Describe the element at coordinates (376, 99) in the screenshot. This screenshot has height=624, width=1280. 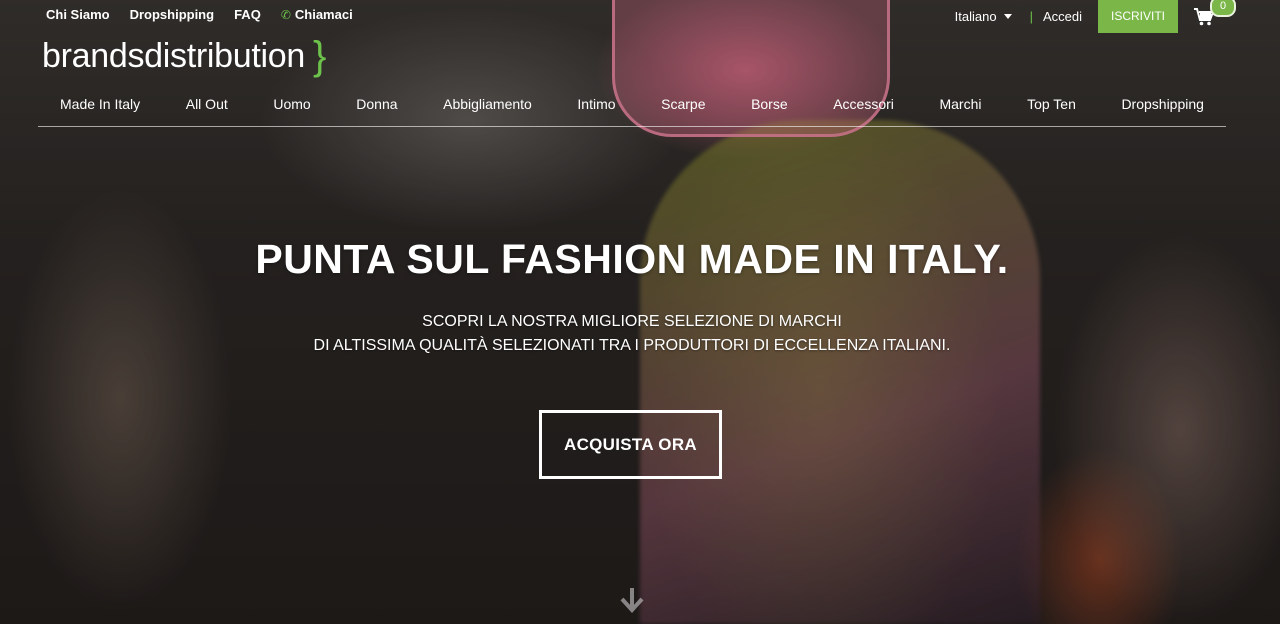
I see `nav-item-donna: Donna` at that location.